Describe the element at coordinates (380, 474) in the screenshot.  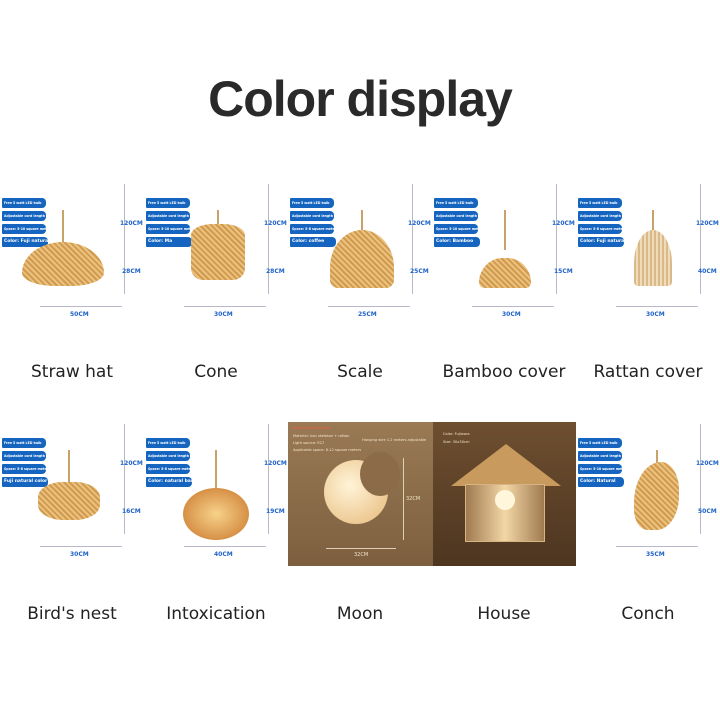
I see `moon-cutout` at that location.